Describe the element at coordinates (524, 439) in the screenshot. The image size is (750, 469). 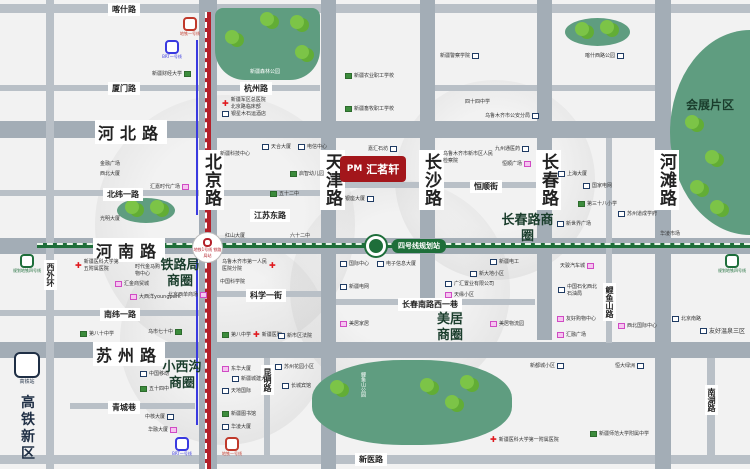
I see `poi: ✚ 新疆医科大学第一附属医院` at that location.